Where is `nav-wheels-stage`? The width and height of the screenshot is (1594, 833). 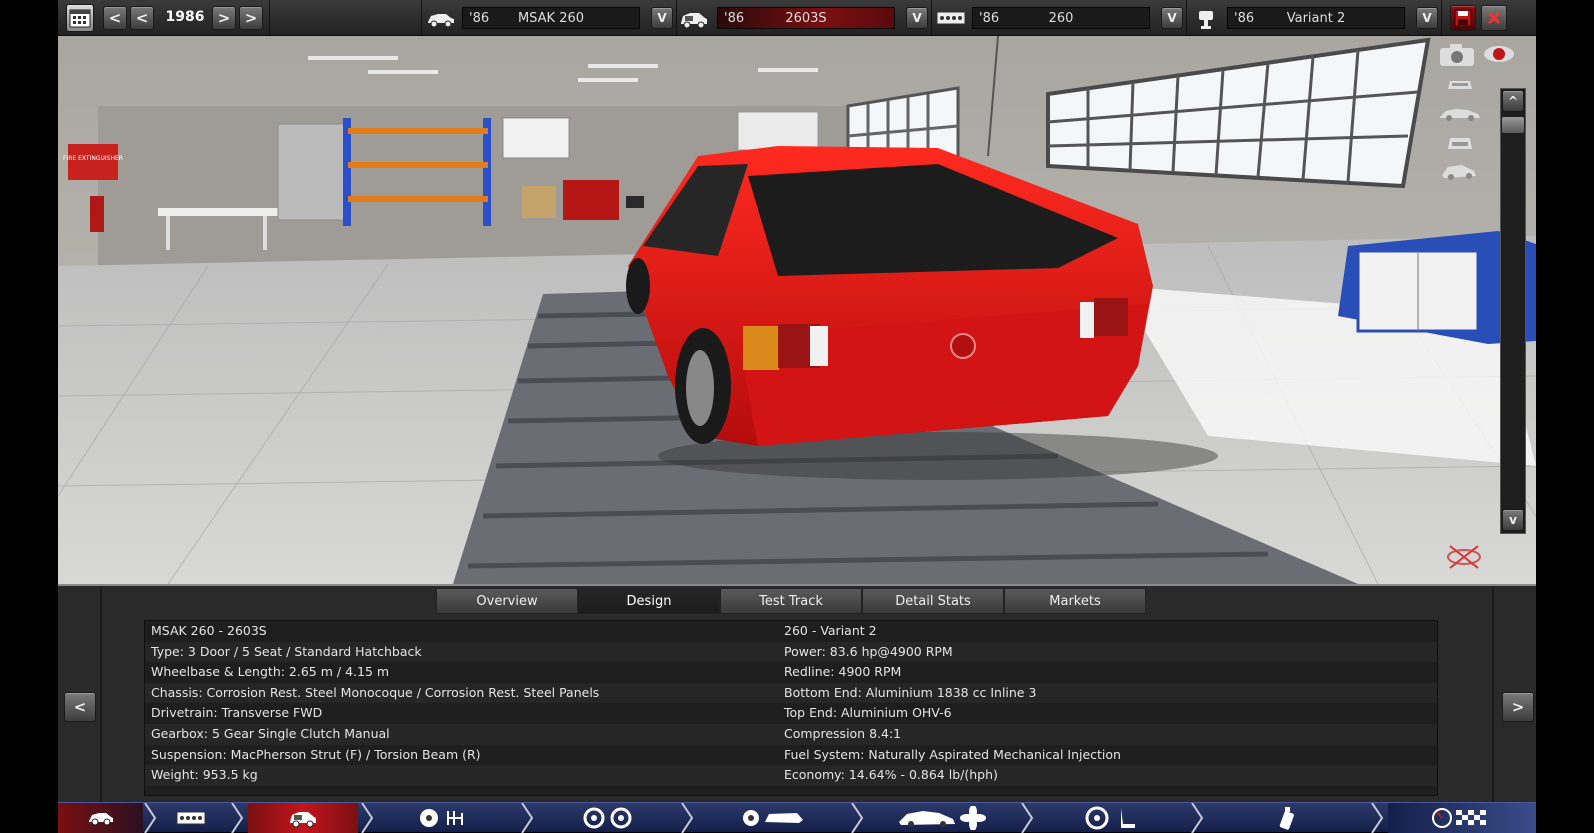 nav-wheels-stage is located at coordinates (608, 818).